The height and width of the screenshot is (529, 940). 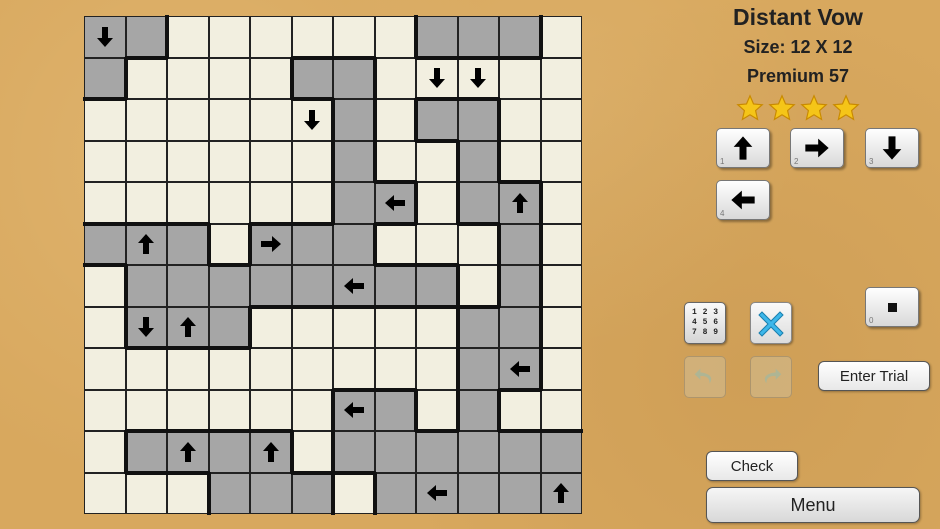 I want to click on candidates-button: 1 2 3 4 5 6 7 8 9, so click(x=705, y=323).